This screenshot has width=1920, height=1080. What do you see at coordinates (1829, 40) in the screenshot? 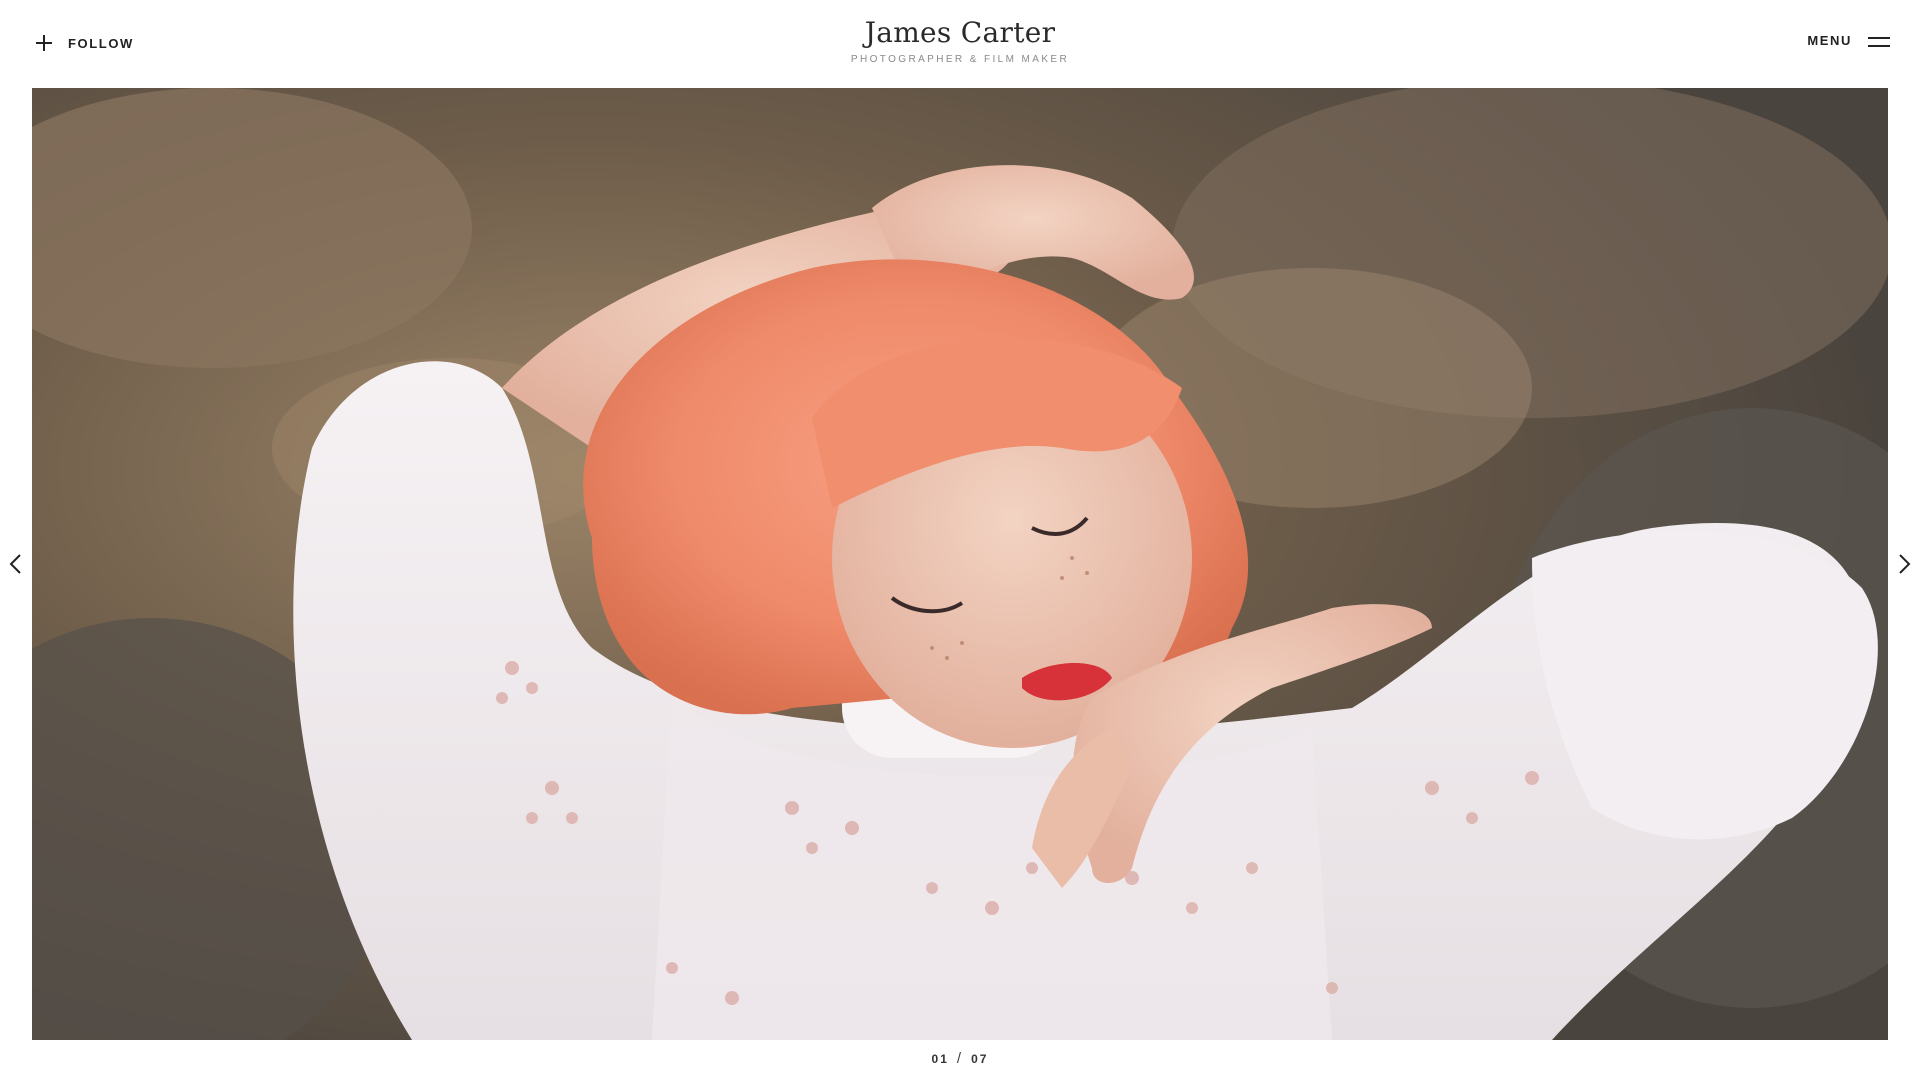
I see `menu-label: MENU` at bounding box center [1829, 40].